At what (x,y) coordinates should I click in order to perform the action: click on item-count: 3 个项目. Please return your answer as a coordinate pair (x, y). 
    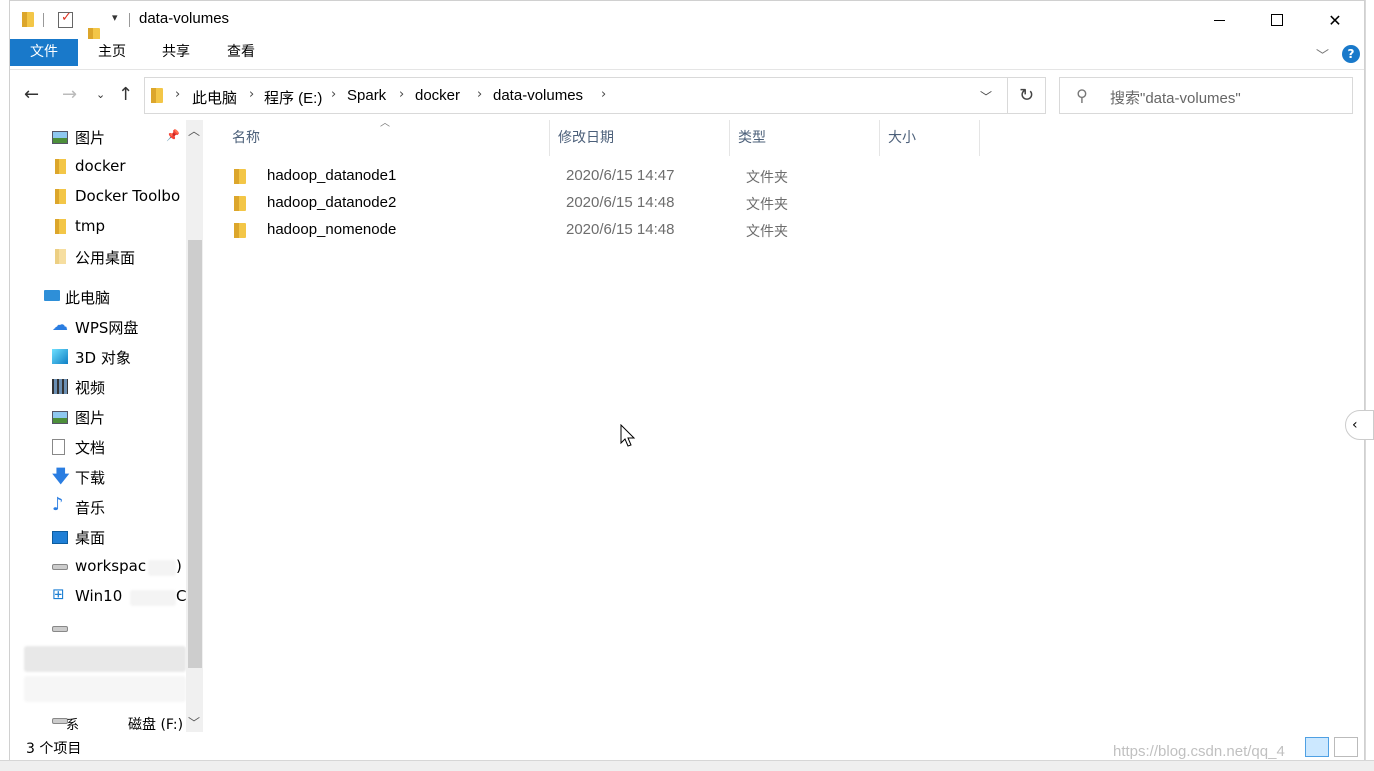
    Looking at the image, I should click on (54, 749).